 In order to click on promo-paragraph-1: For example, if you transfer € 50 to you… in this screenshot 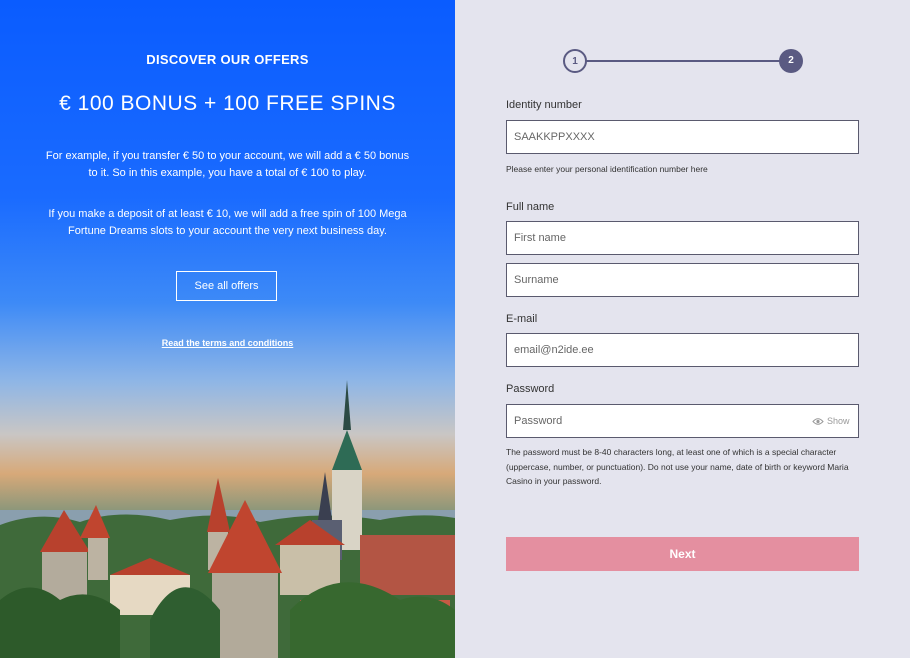, I will do `click(227, 164)`.